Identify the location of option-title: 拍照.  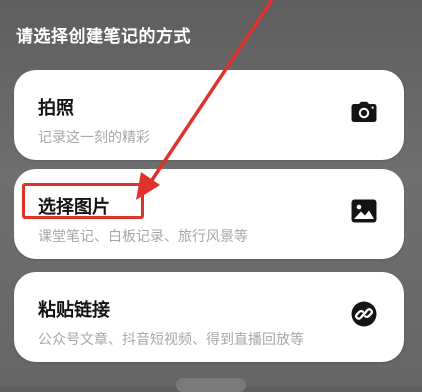
(56, 108).